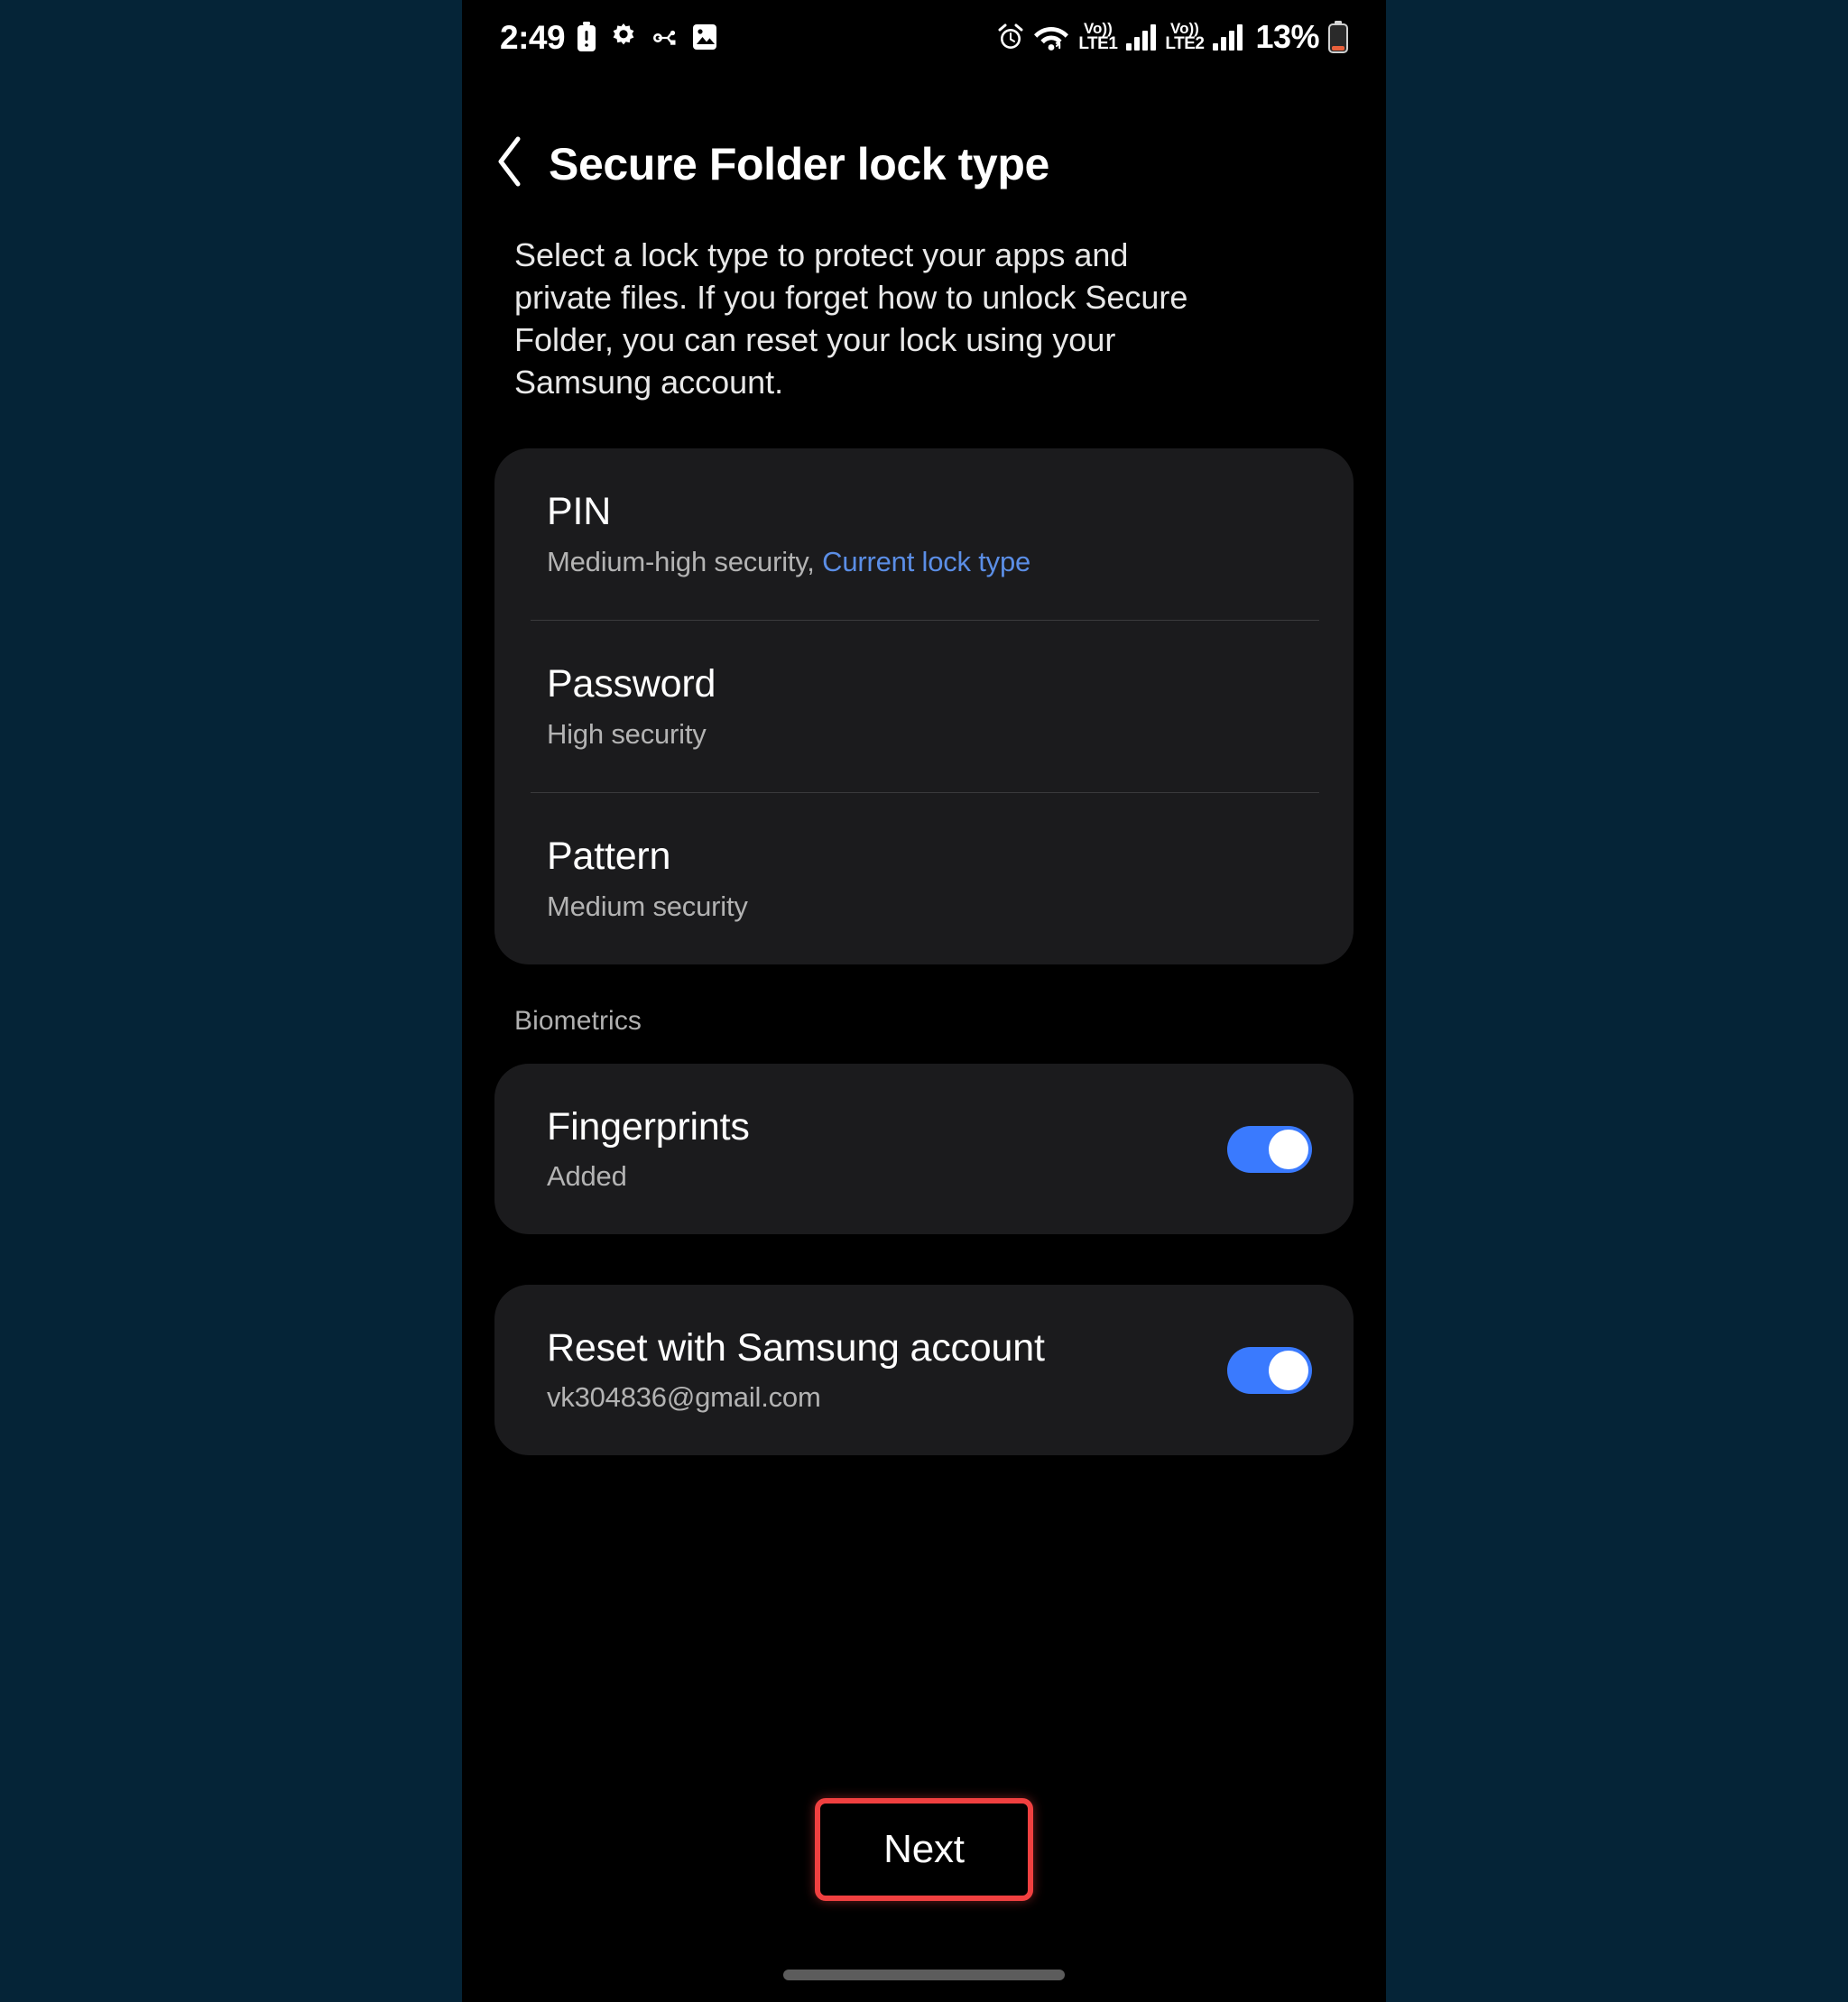  I want to click on lock-option-pattern-title: Pattern, so click(609, 856).